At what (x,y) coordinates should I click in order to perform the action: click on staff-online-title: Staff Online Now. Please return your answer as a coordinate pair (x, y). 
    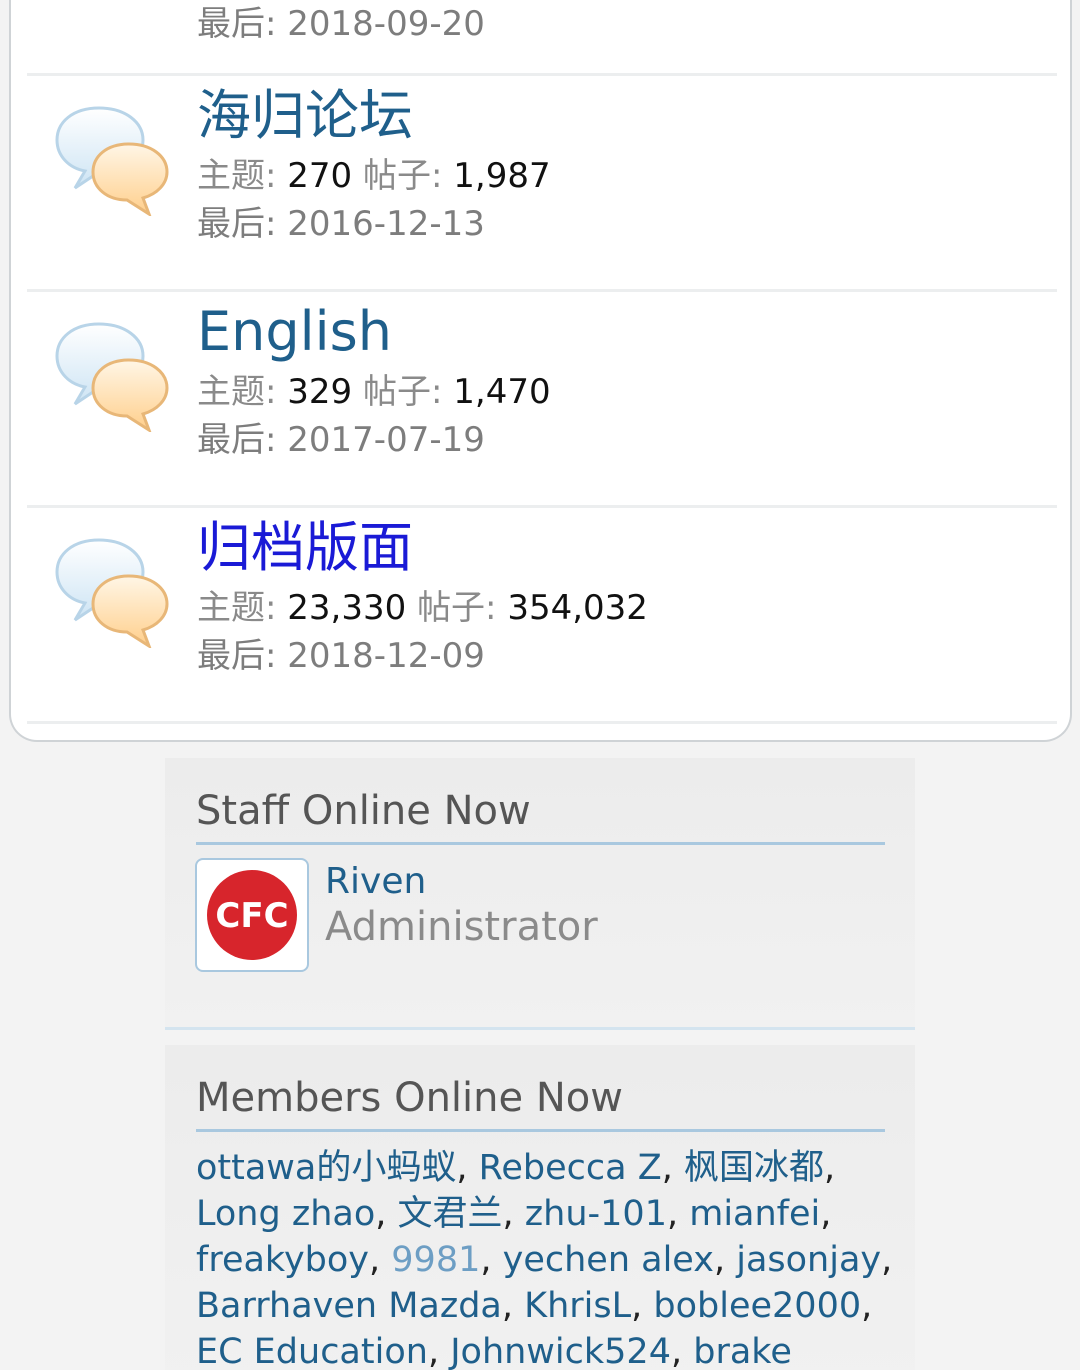
    Looking at the image, I should click on (540, 814).